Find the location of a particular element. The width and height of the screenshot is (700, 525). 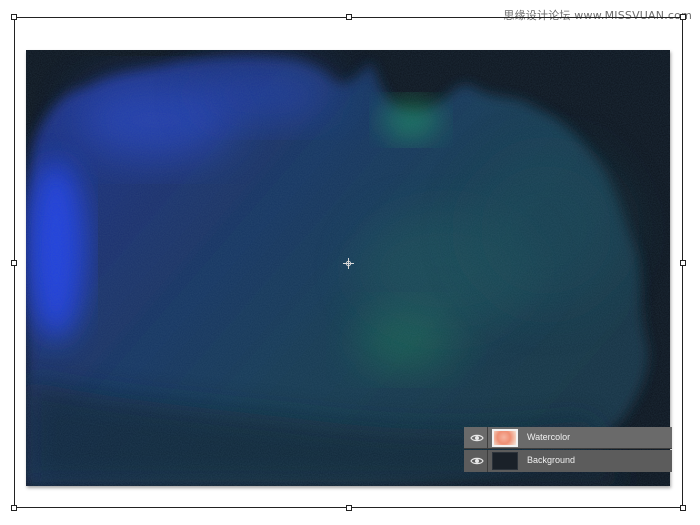

transform-pivot-icon is located at coordinates (348, 263).